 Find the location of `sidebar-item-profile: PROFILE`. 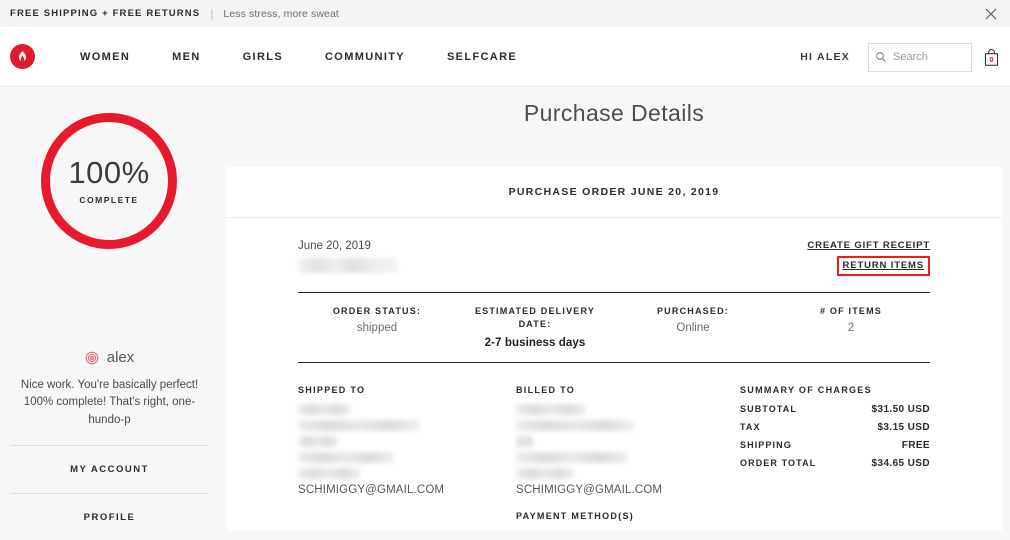

sidebar-item-profile: PROFILE is located at coordinates (109, 516).